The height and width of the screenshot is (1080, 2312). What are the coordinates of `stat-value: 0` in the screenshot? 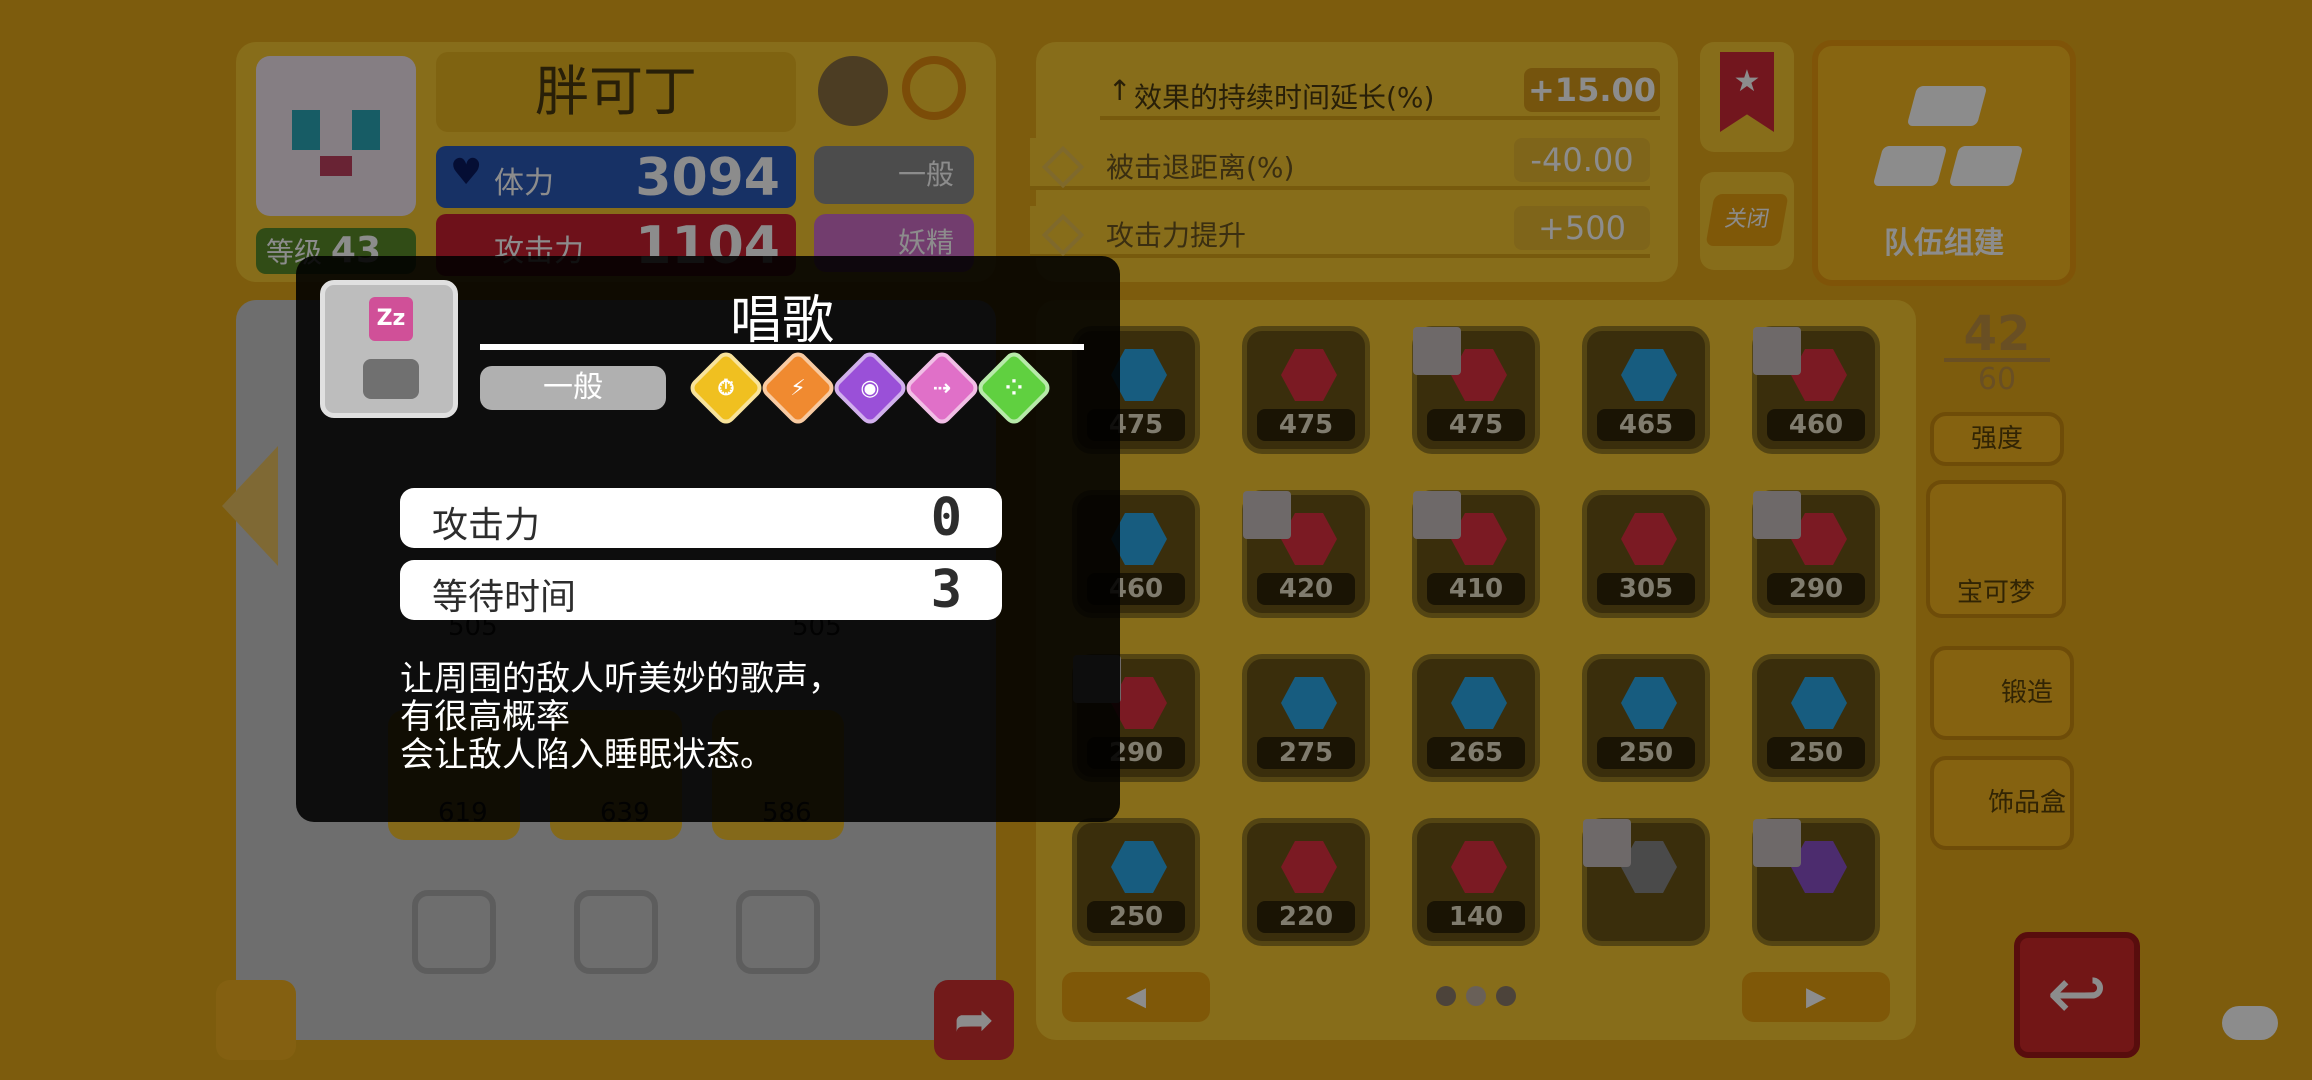 It's located at (946, 518).